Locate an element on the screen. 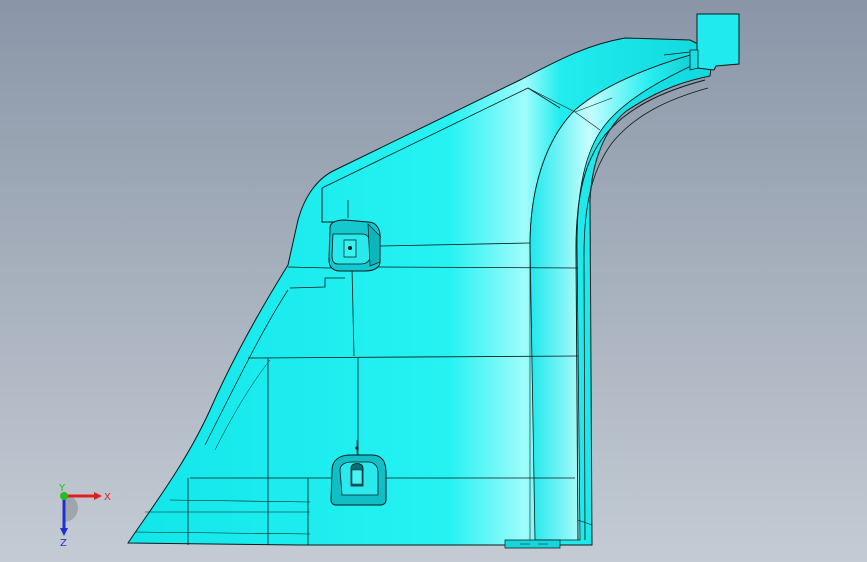 This screenshot has width=867, height=562. x-axis-label: X is located at coordinates (107, 497).